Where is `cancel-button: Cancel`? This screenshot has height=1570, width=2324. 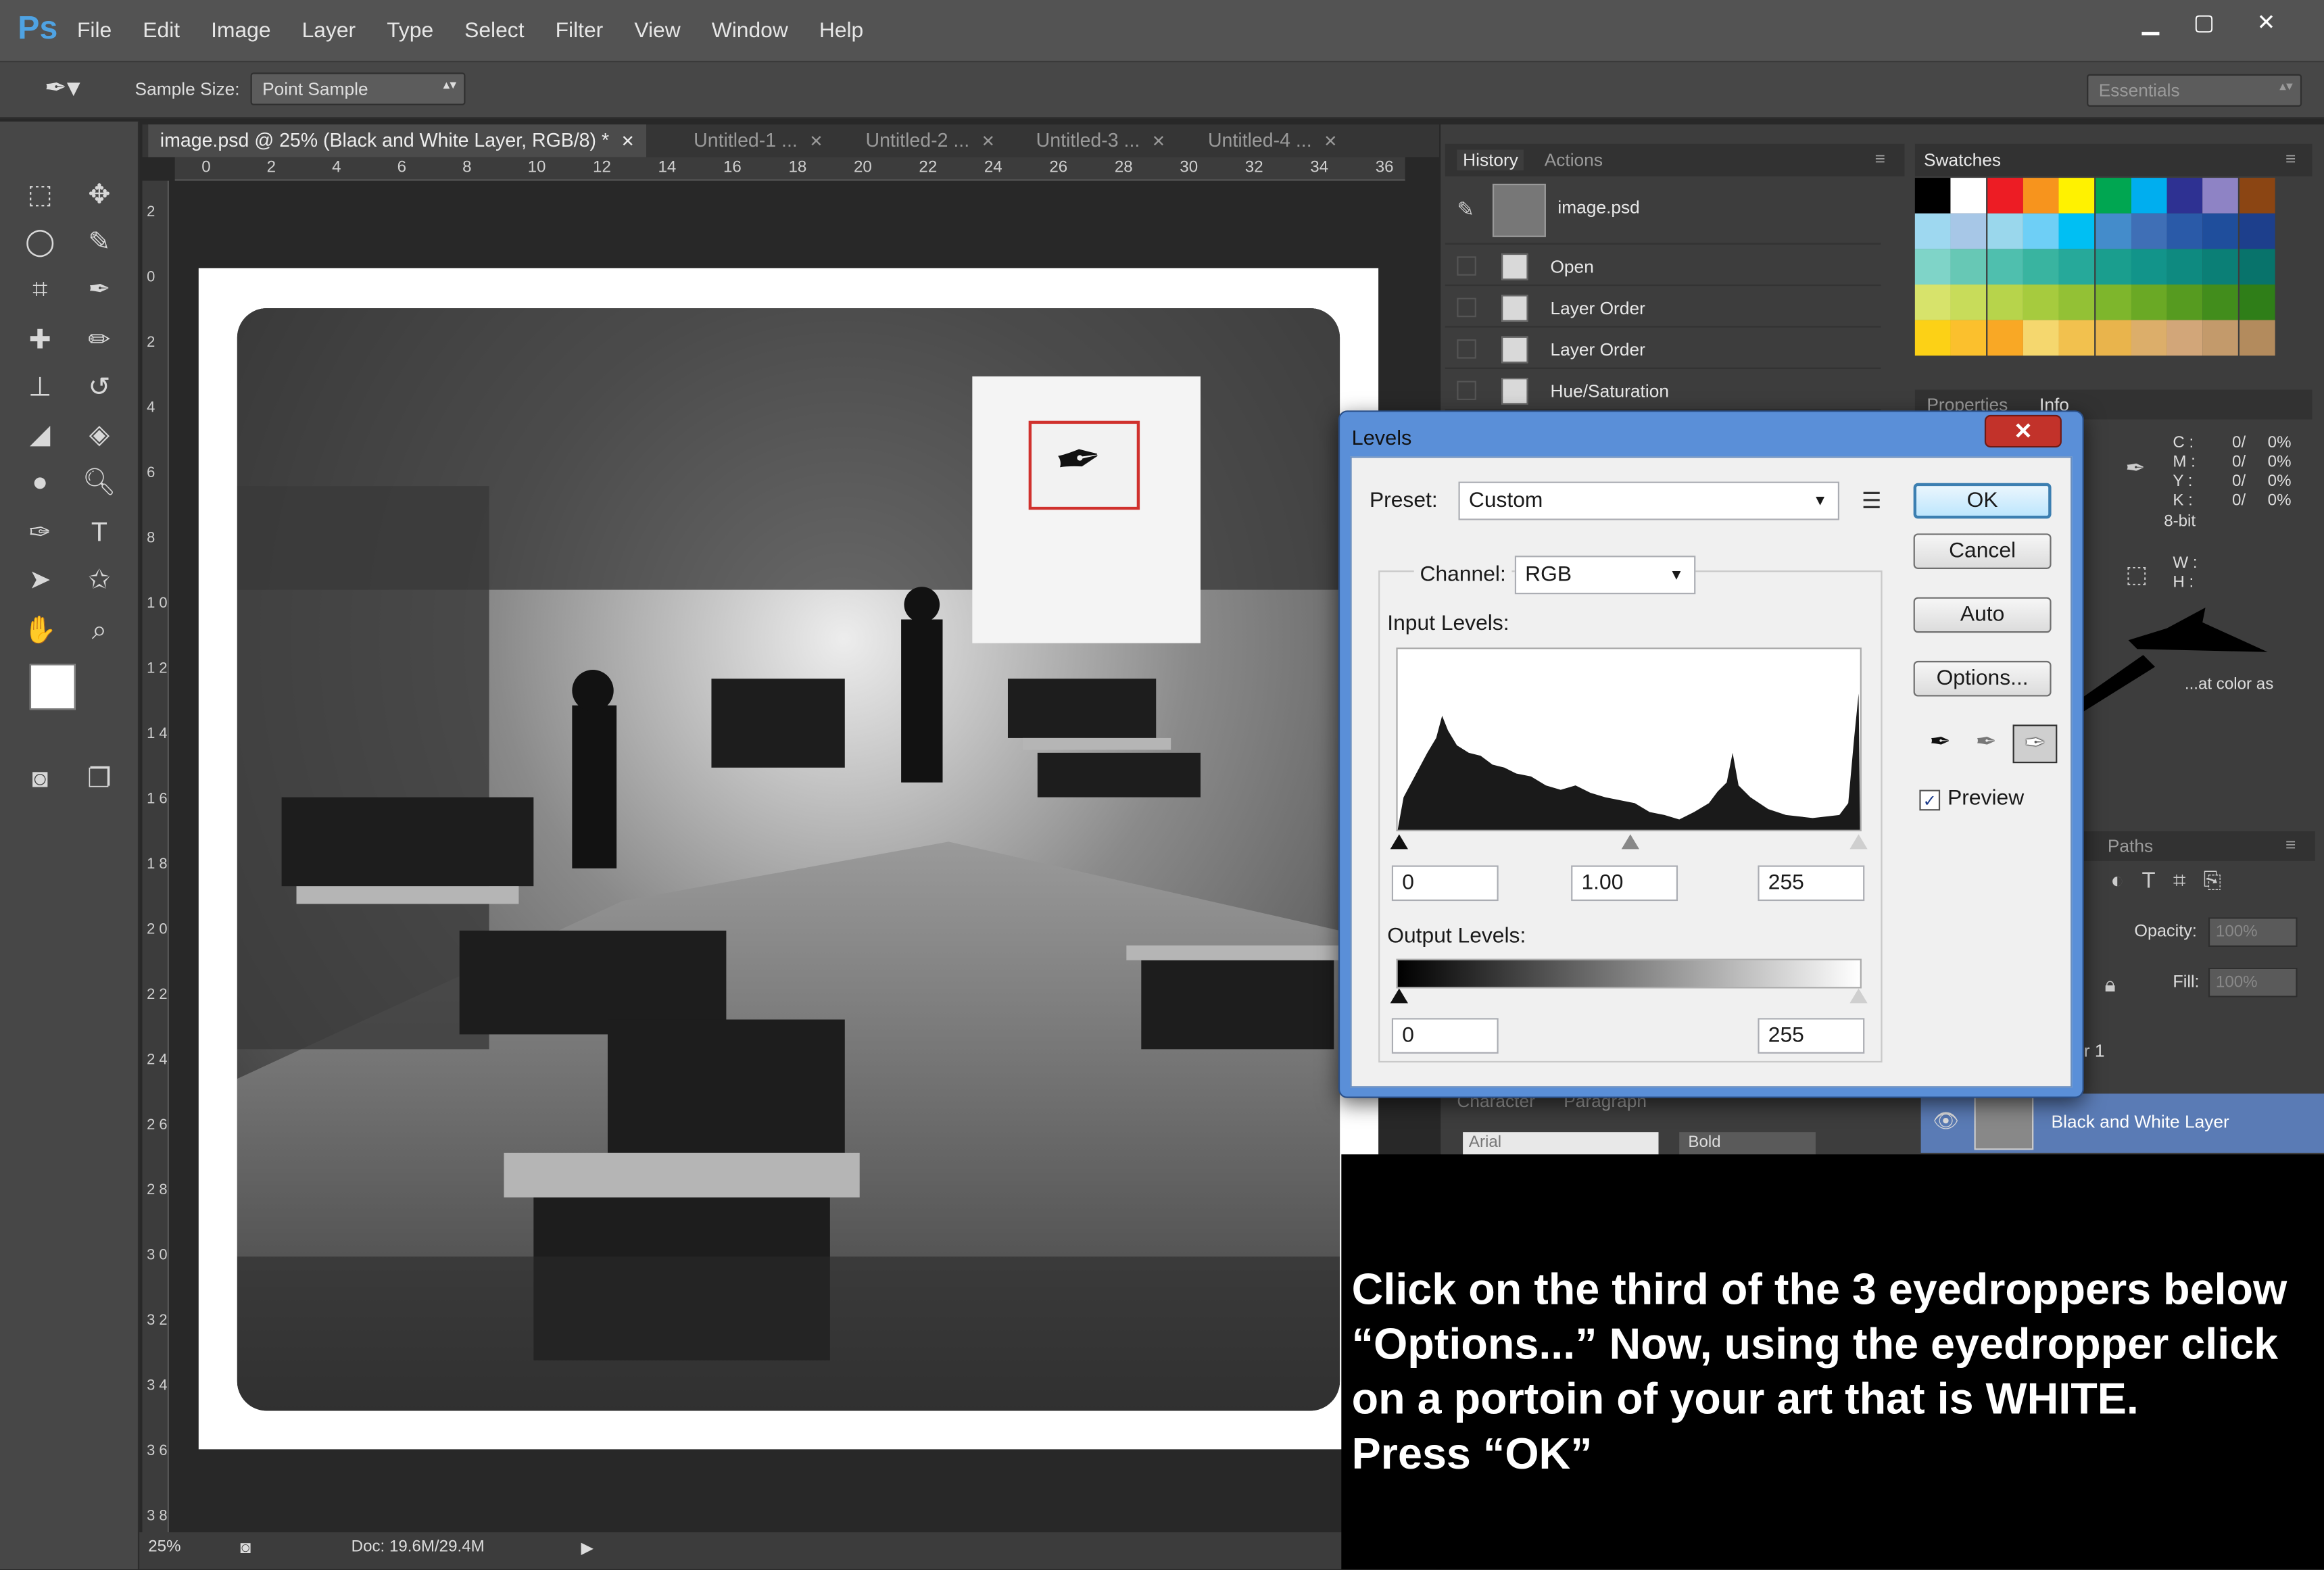
cancel-button: Cancel is located at coordinates (1982, 551).